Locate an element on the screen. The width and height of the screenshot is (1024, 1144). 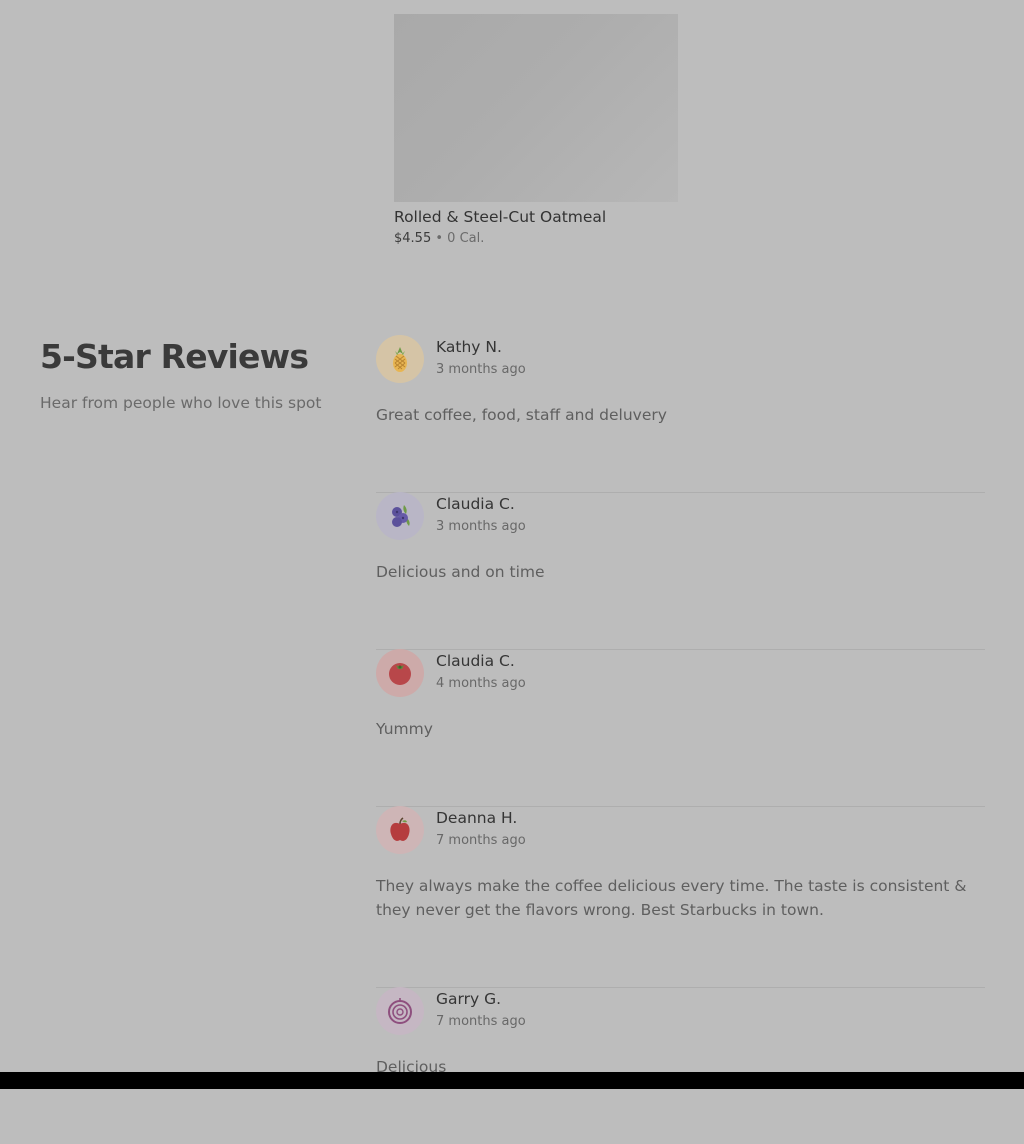
apple-icon is located at coordinates (400, 829).